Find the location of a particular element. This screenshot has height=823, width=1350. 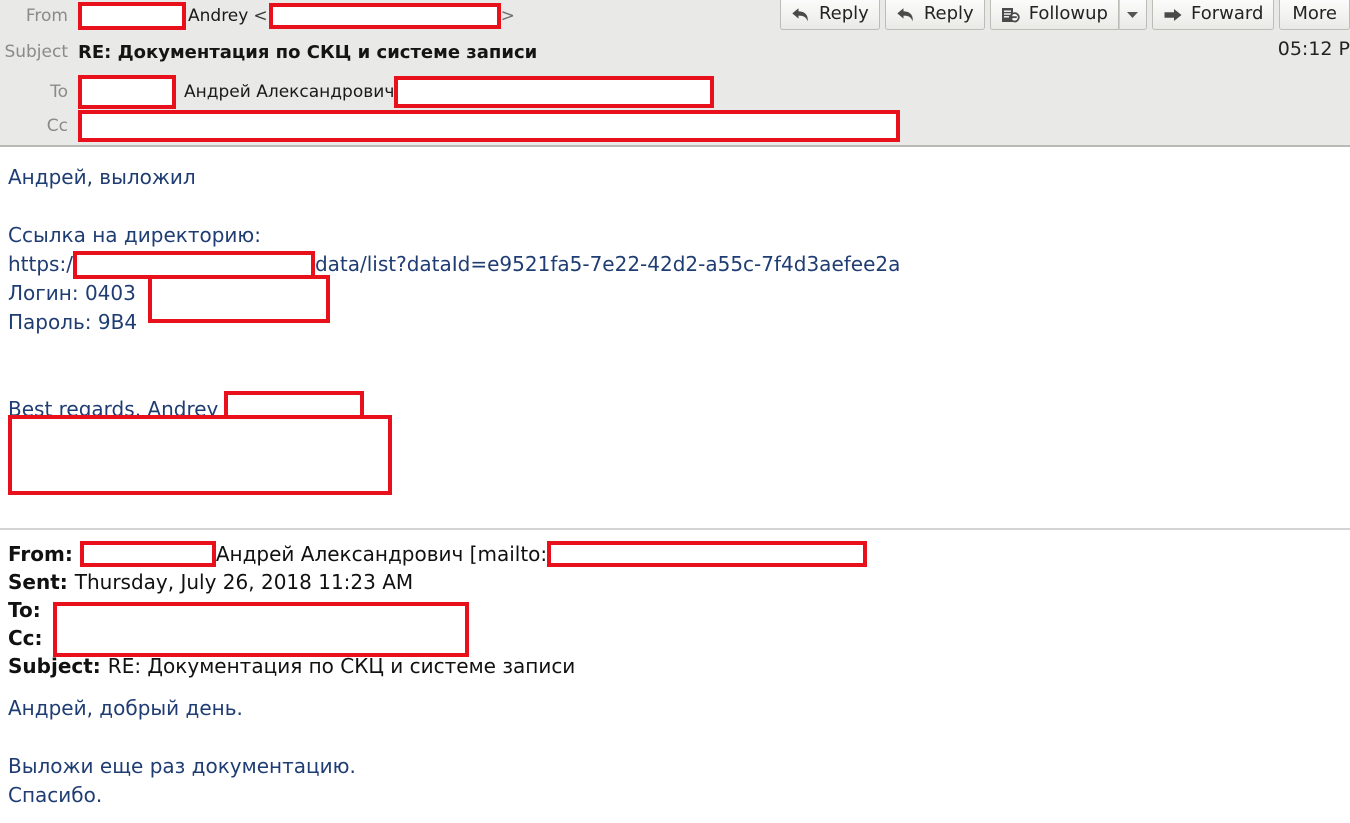

header-value-from: Andrey < > is located at coordinates (296, 16).